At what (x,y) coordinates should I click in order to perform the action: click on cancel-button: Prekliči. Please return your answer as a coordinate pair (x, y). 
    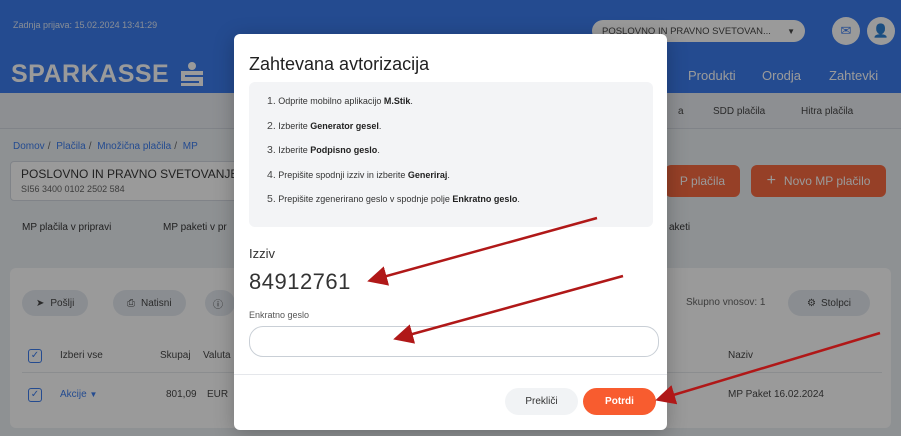
    Looking at the image, I should click on (541, 401).